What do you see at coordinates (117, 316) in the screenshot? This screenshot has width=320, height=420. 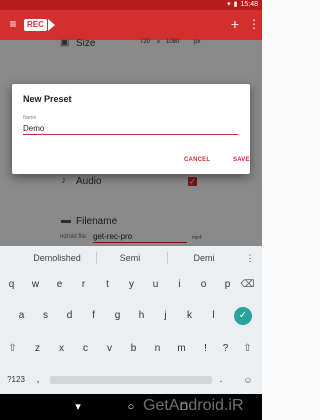 I see `key-g: g` at bounding box center [117, 316].